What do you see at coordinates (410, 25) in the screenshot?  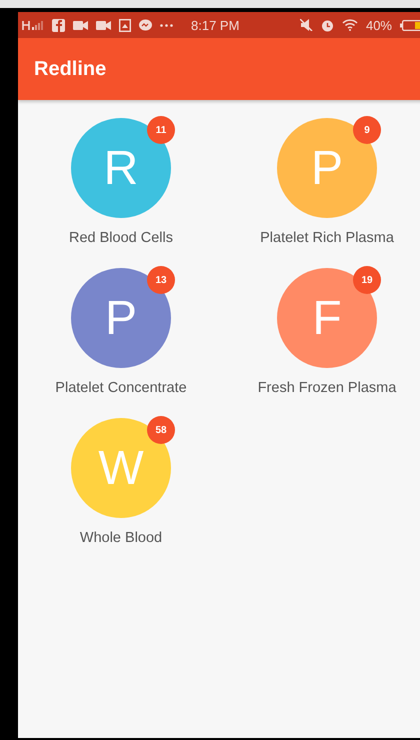 I see `battery-icon` at bounding box center [410, 25].